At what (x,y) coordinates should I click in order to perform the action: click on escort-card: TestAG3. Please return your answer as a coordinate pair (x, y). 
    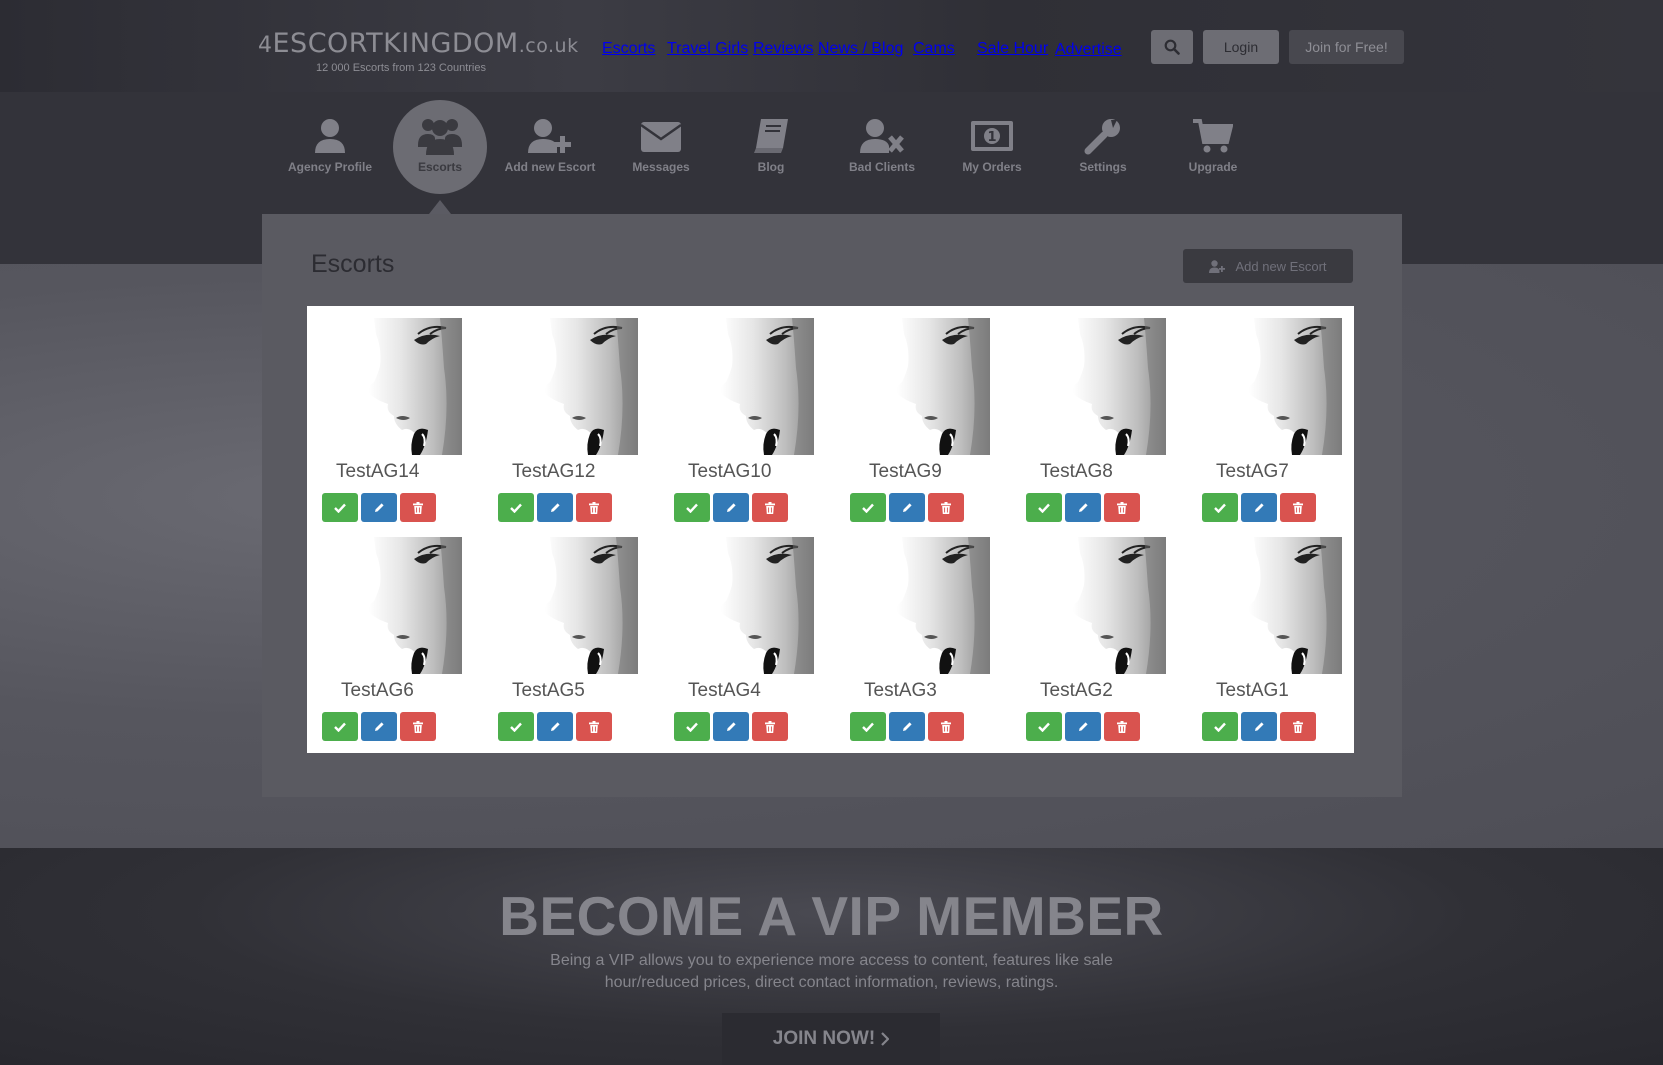
    Looking at the image, I should click on (923, 633).